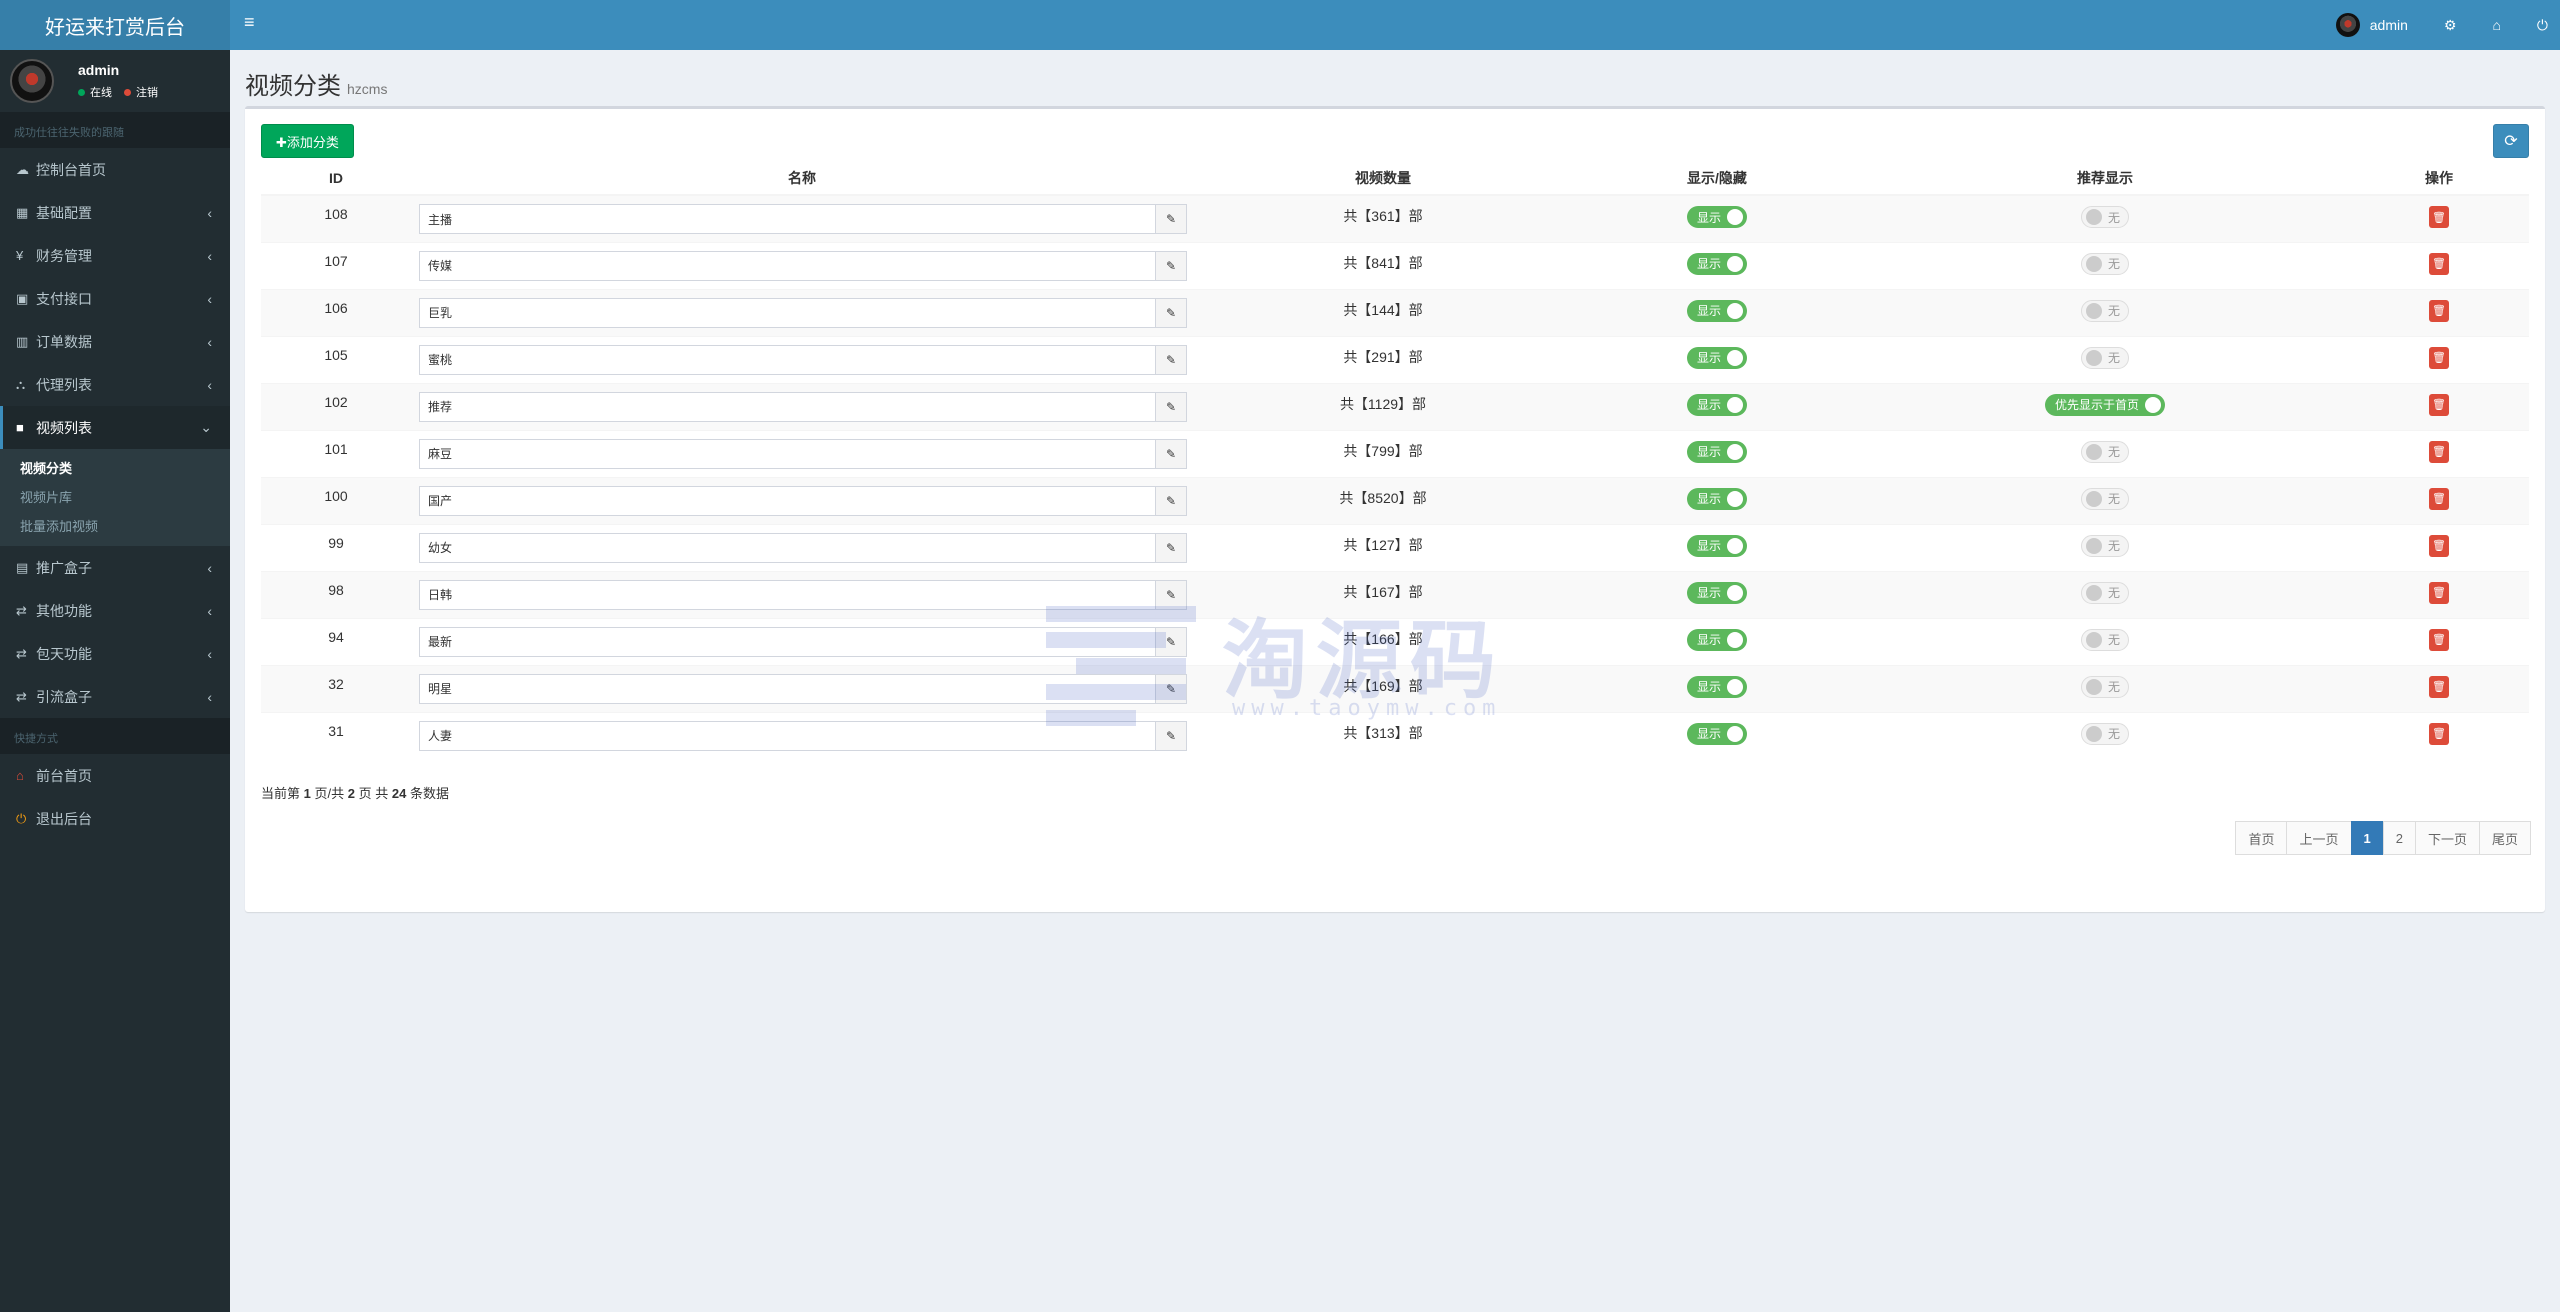 Image resolution: width=2560 pixels, height=1312 pixels. I want to click on refresh-button: ⟳, so click(2511, 141).